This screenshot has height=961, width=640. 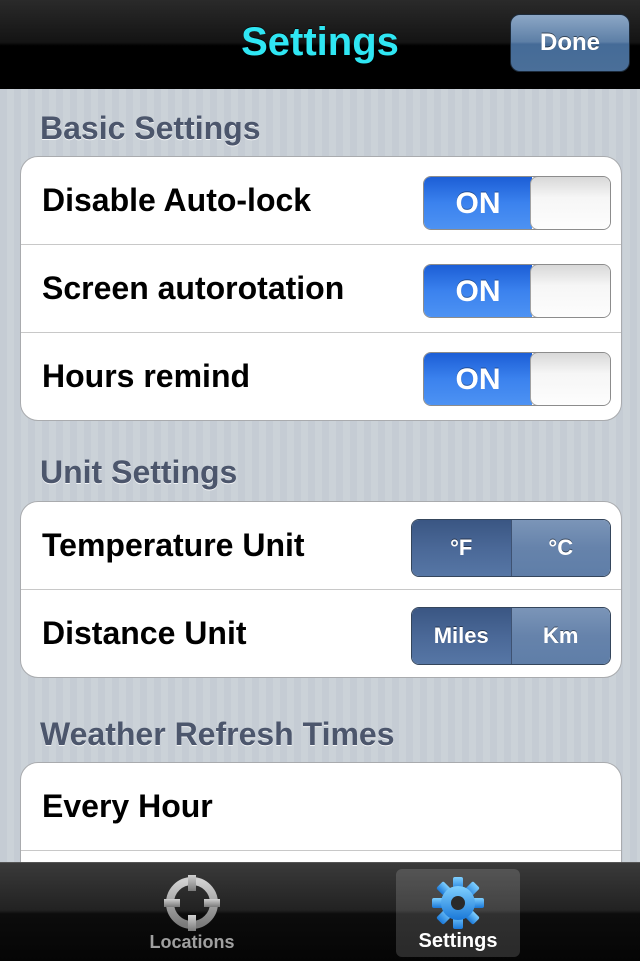 I want to click on segment-fahrenheit: °F, so click(x=461, y=548).